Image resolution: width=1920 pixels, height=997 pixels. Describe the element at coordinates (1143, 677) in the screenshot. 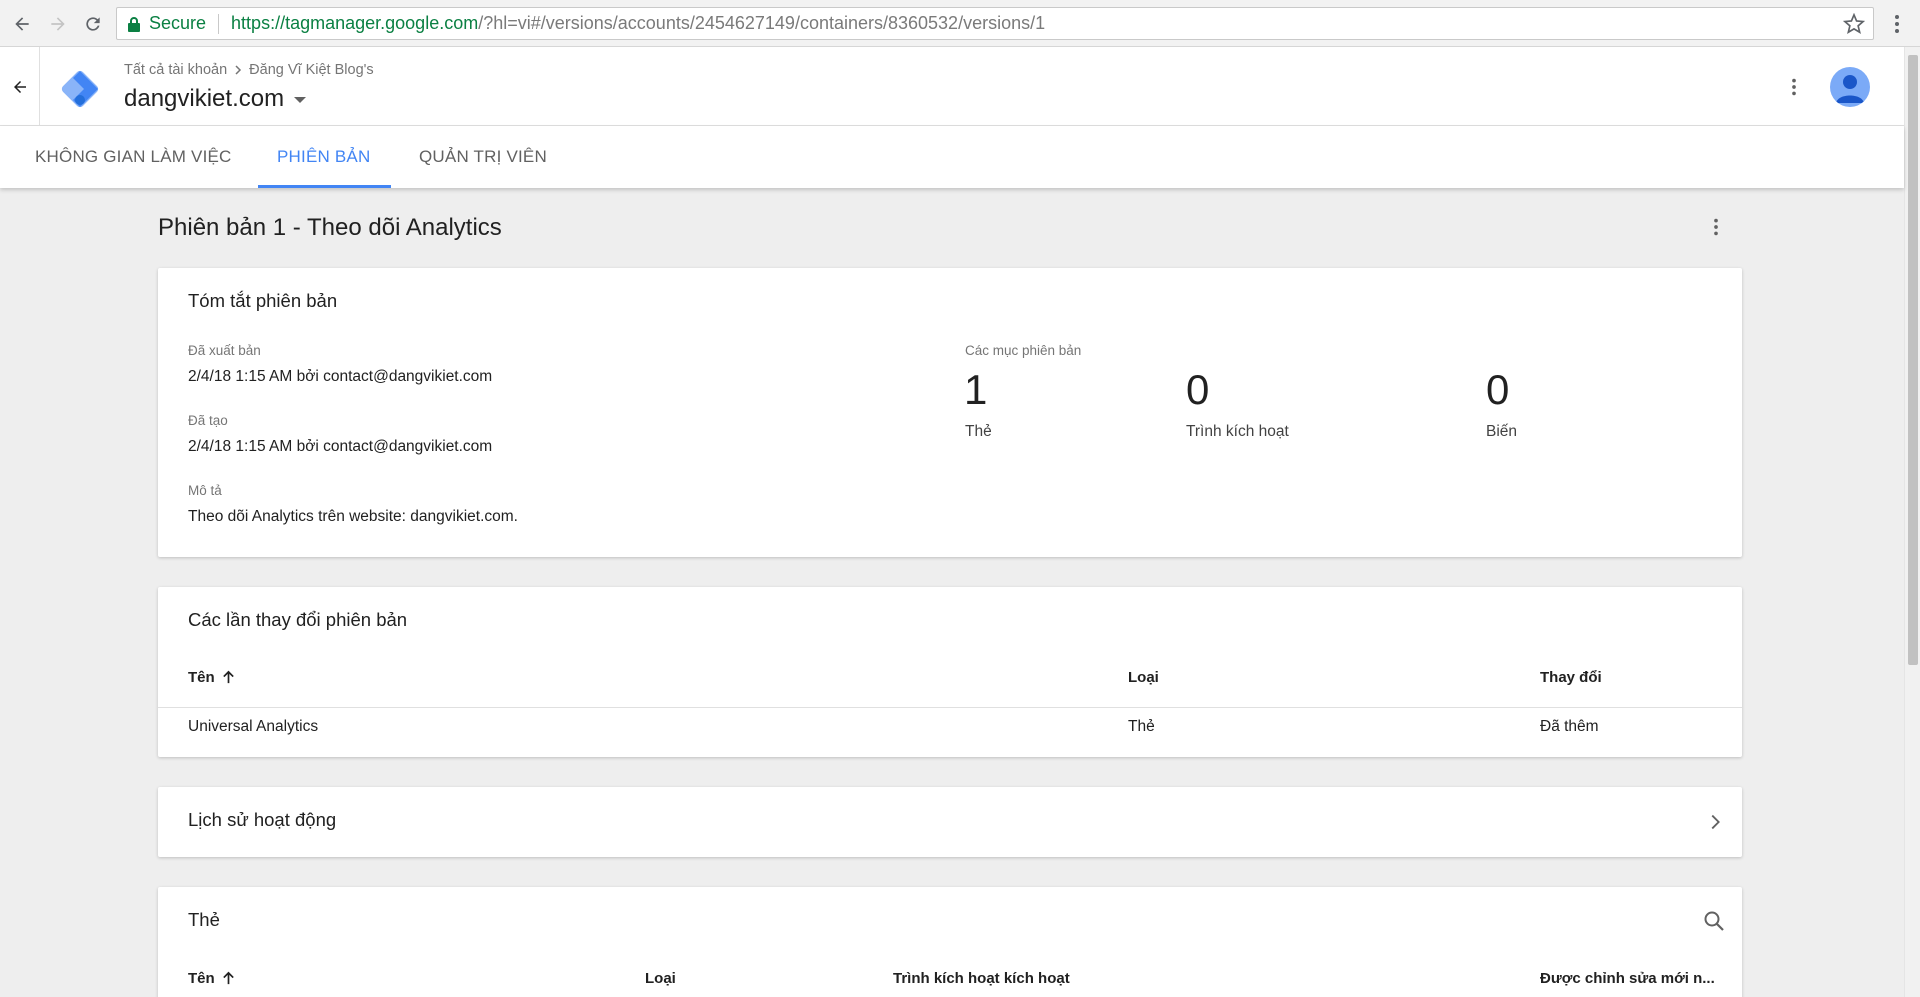

I see `column-header-type: Loại` at that location.